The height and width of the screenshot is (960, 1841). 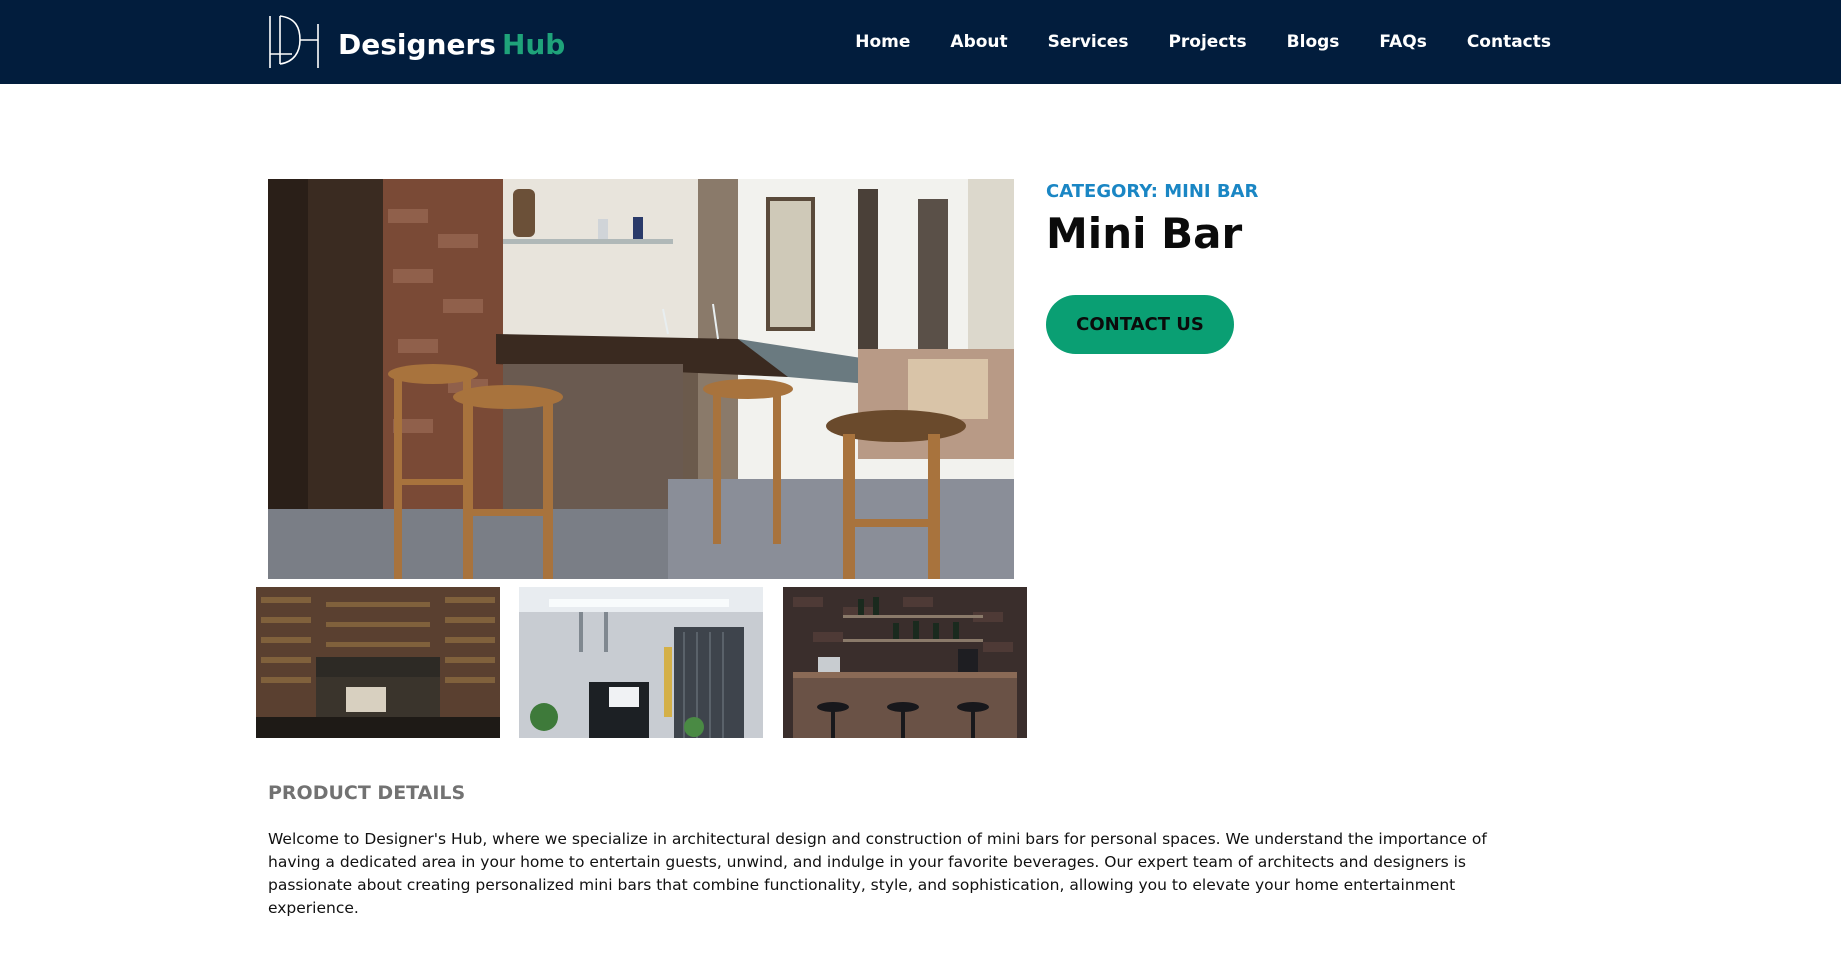 I want to click on designers-hub-logo, so click(x=294, y=42).